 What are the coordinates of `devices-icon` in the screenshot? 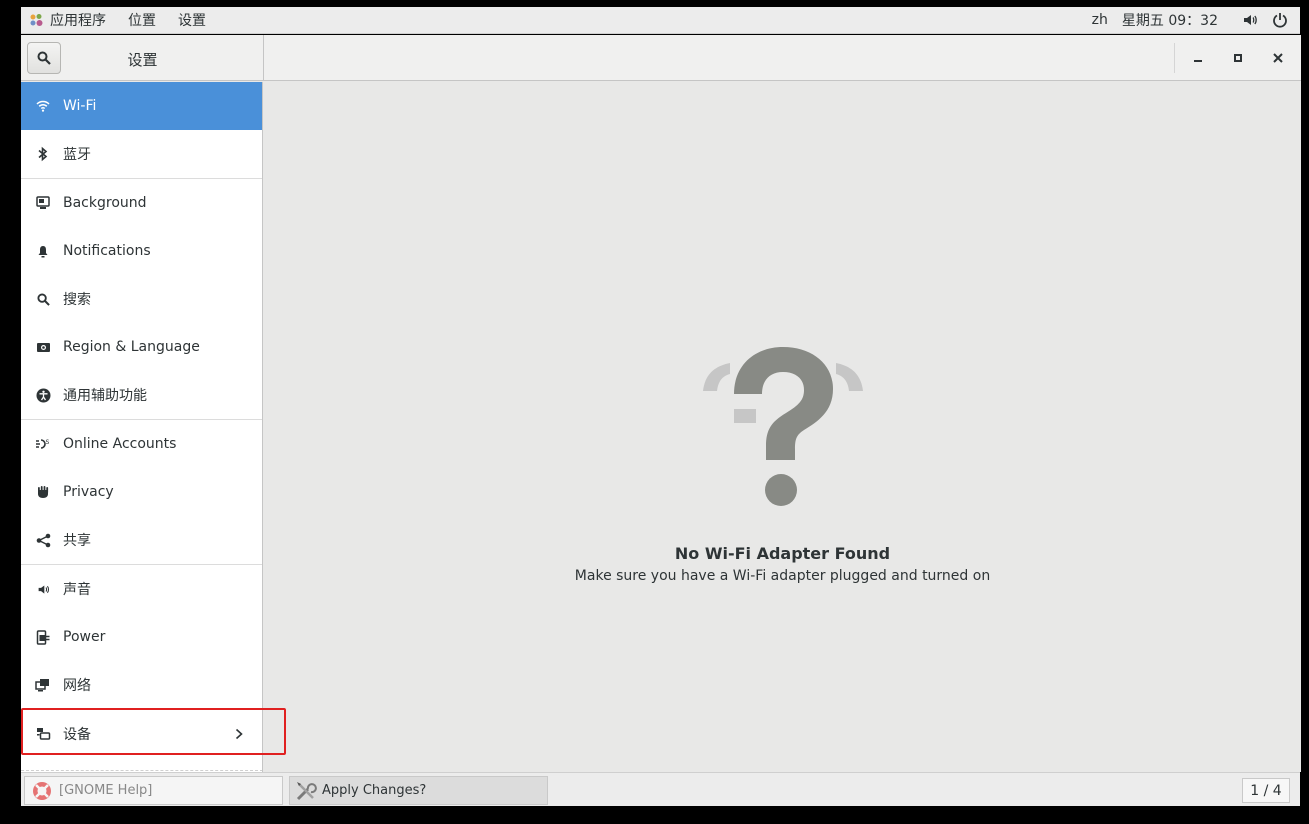 It's located at (43, 734).